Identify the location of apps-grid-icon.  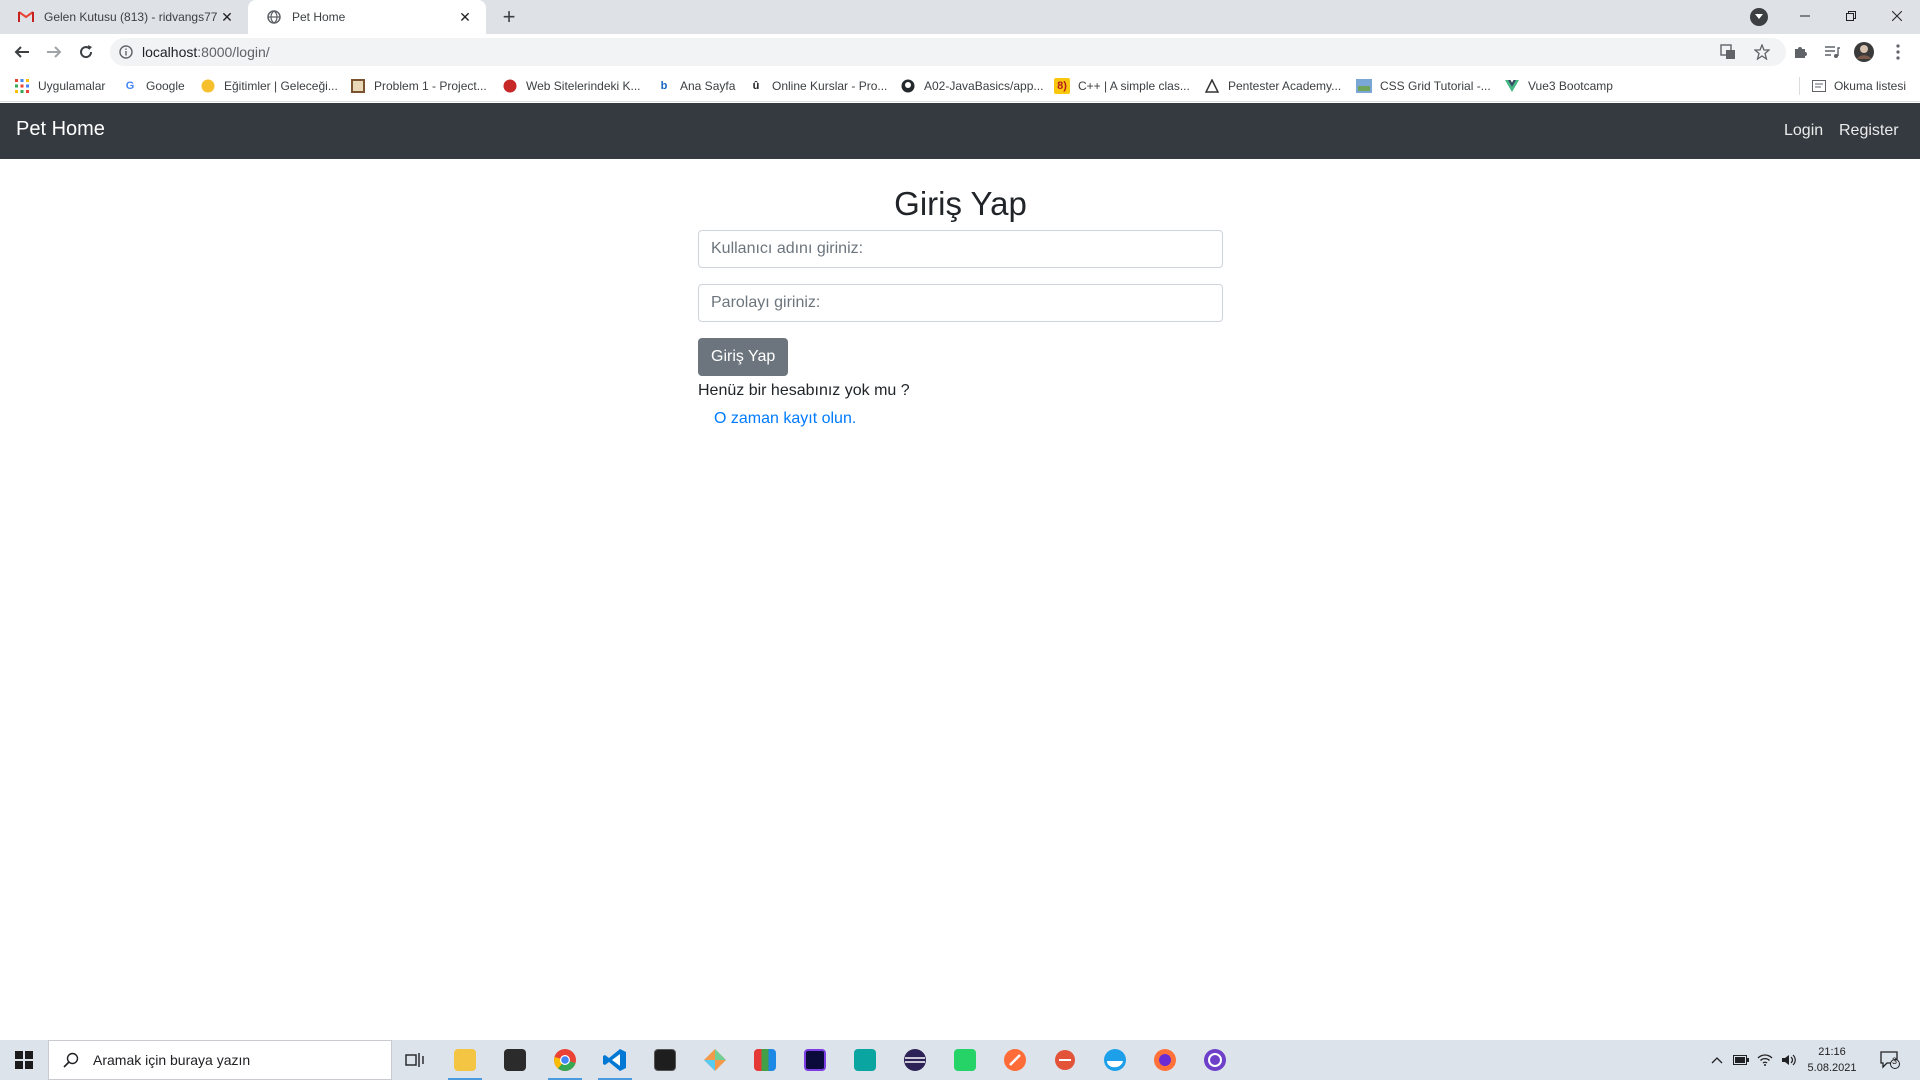
(22, 86).